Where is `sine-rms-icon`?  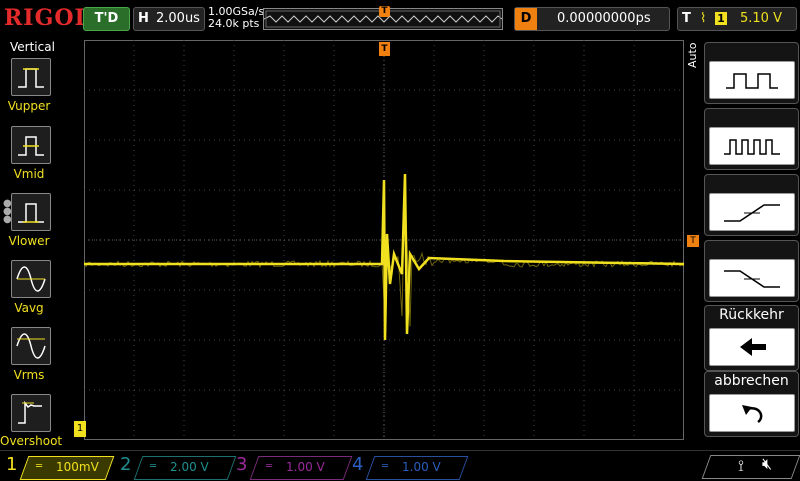
sine-rms-icon is located at coordinates (31, 346).